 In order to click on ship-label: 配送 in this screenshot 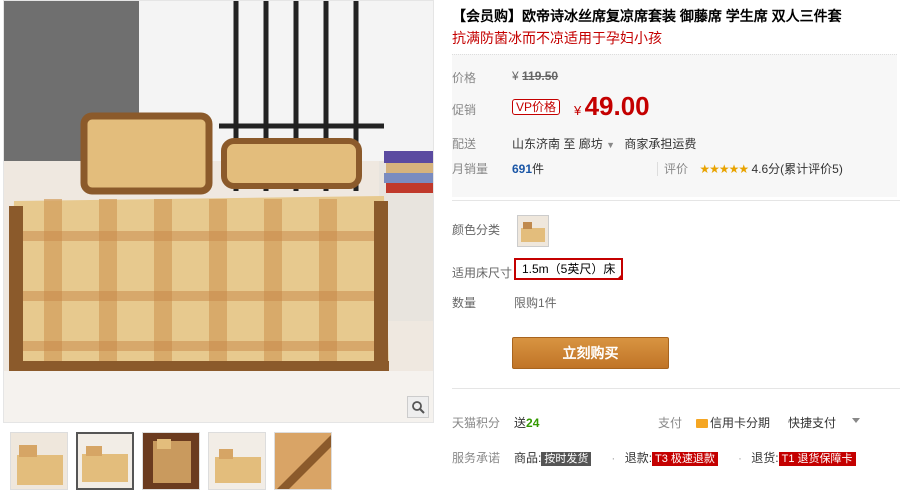, I will do `click(464, 144)`.